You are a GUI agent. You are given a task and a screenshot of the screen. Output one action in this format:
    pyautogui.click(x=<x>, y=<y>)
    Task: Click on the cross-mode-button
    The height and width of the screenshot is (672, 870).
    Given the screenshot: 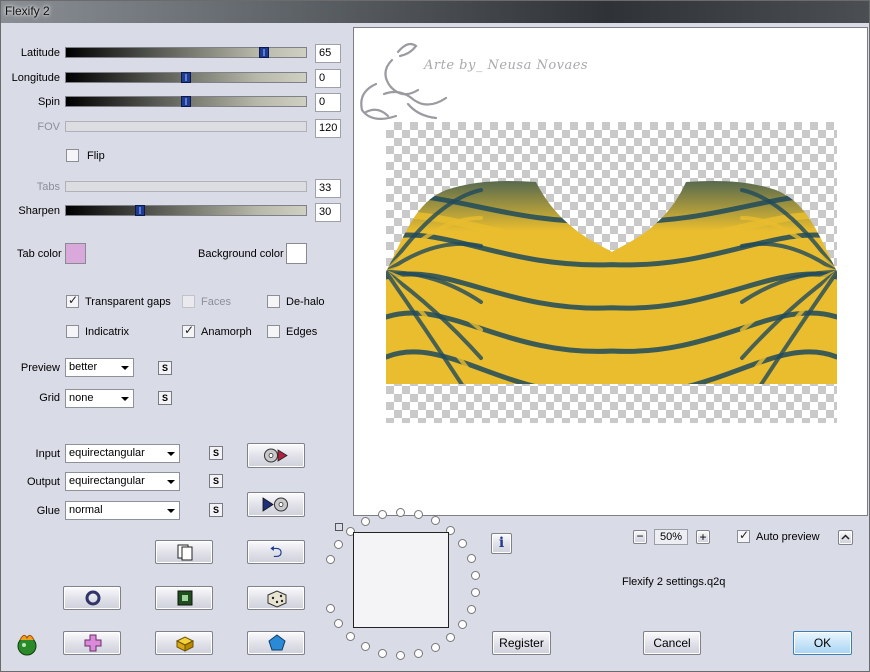 What is the action you would take?
    pyautogui.click(x=92, y=643)
    